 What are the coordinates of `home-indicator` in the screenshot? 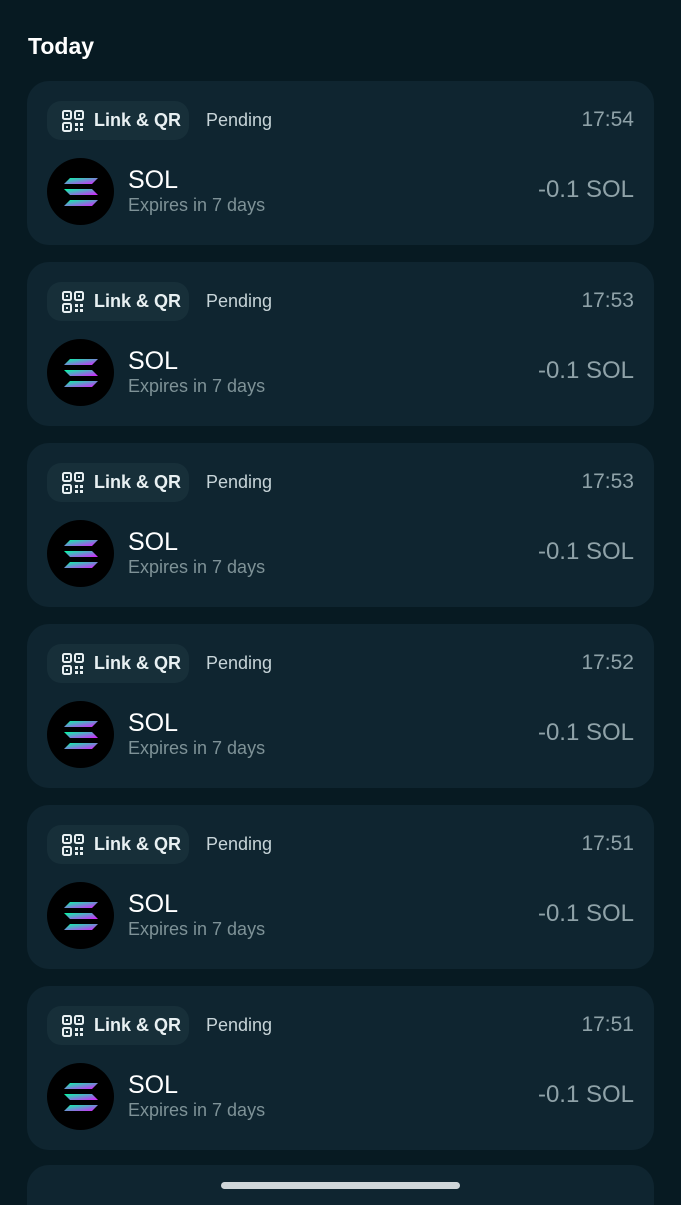 It's located at (340, 1185).